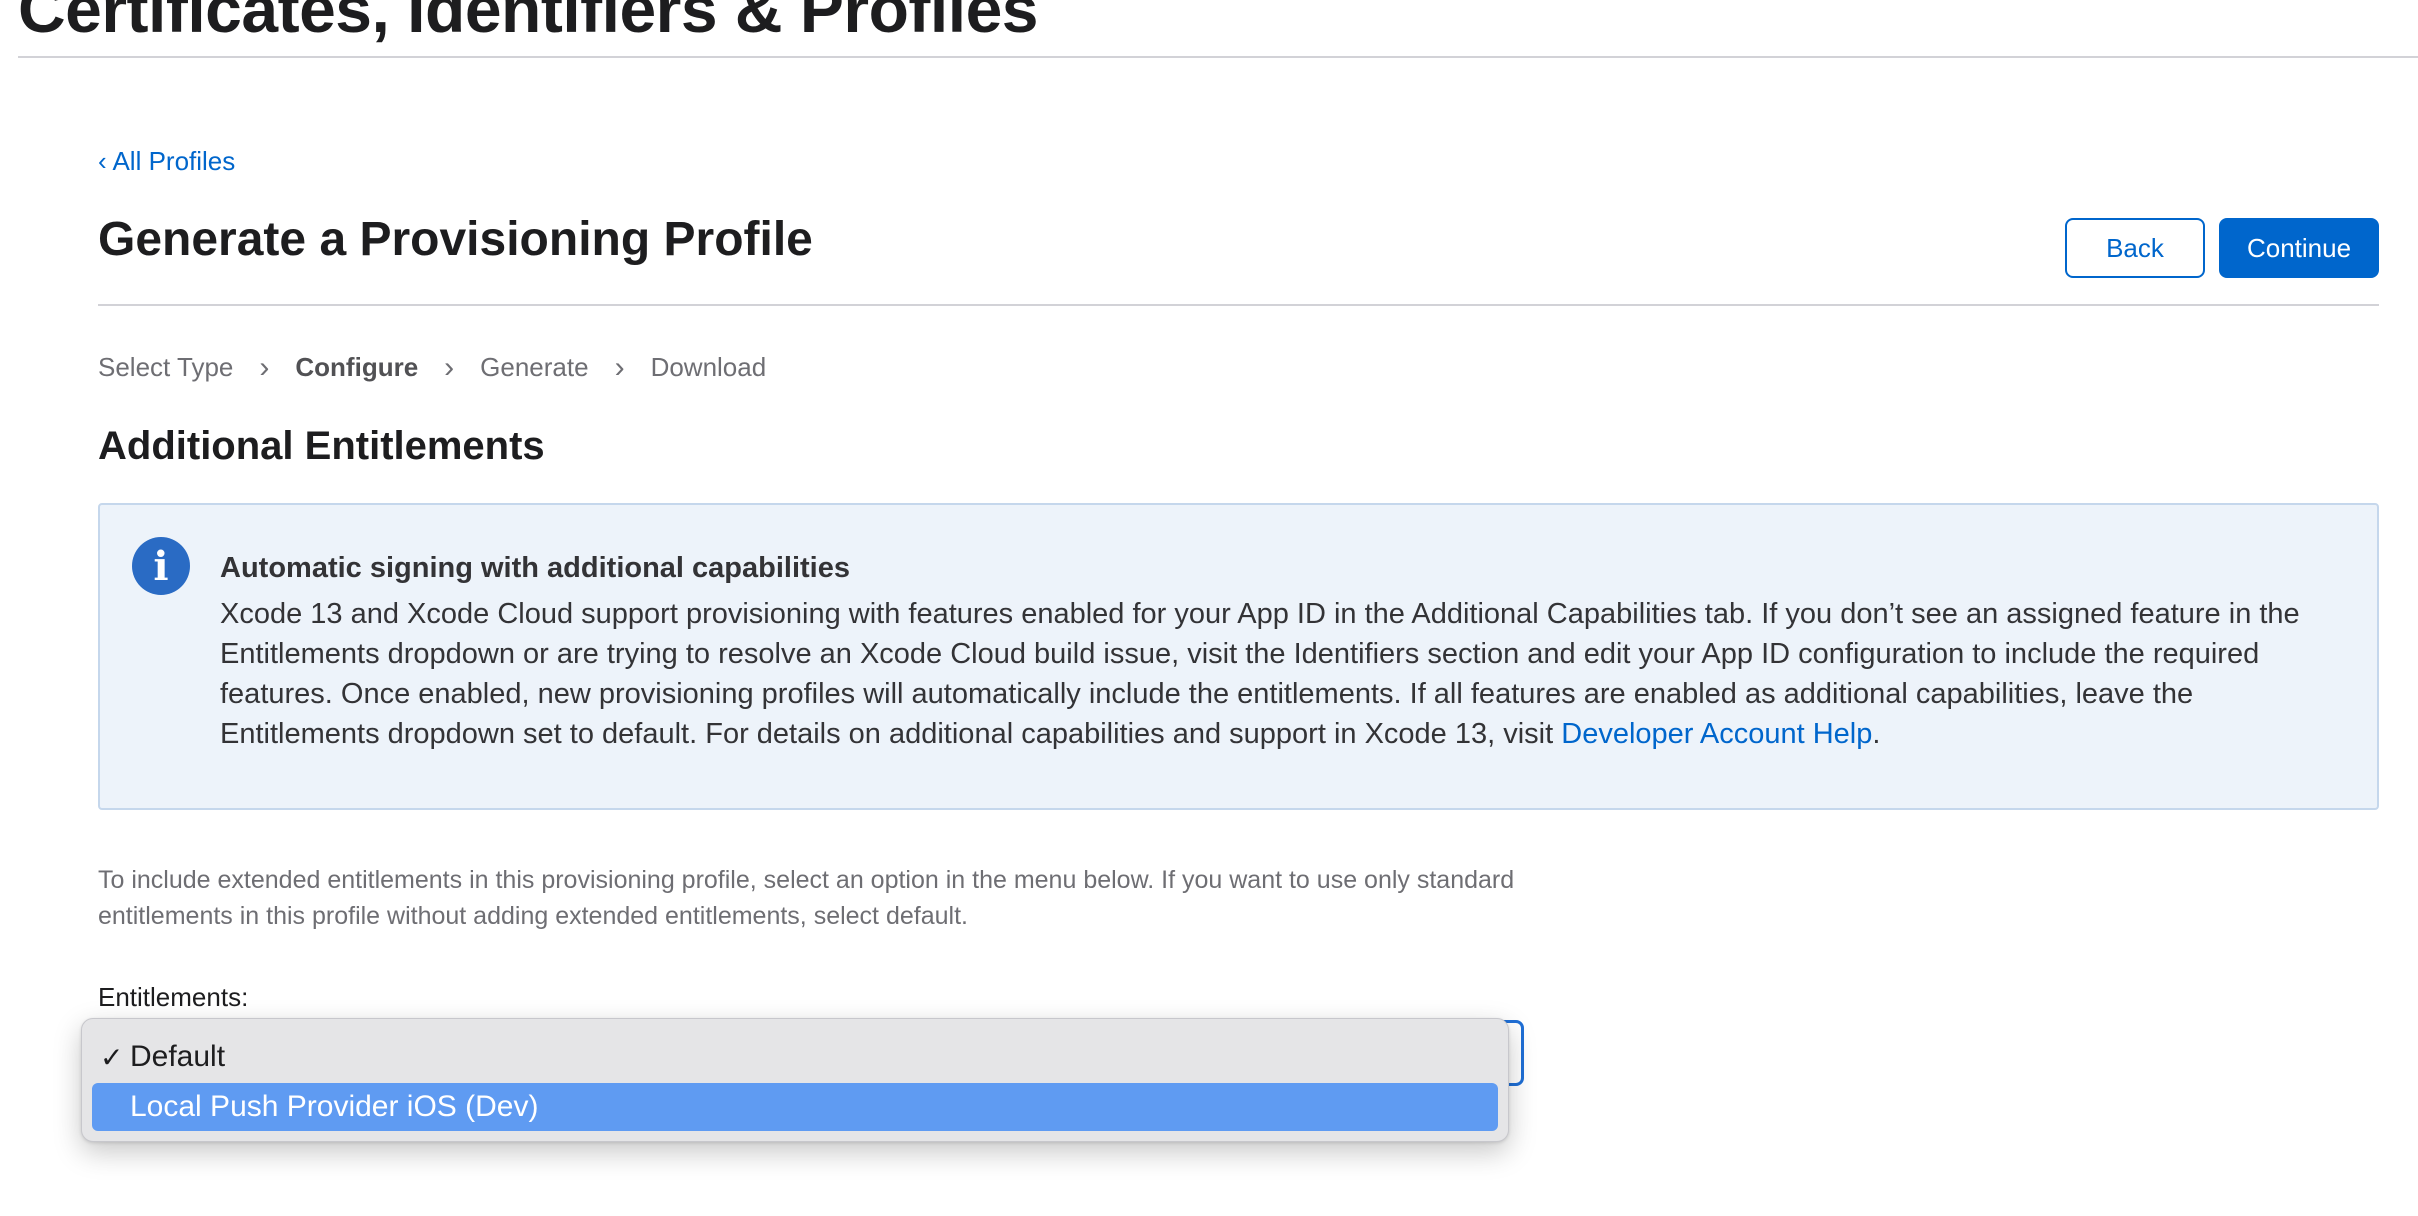  What do you see at coordinates (166, 367) in the screenshot?
I see `step-select-type: Select Type` at bounding box center [166, 367].